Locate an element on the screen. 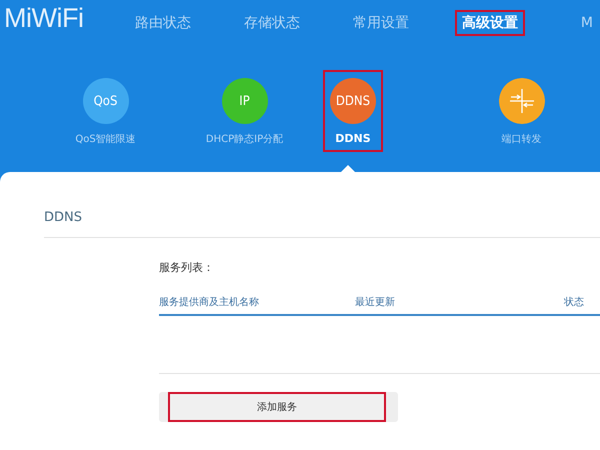  column-header: 最近更新 is located at coordinates (375, 302).